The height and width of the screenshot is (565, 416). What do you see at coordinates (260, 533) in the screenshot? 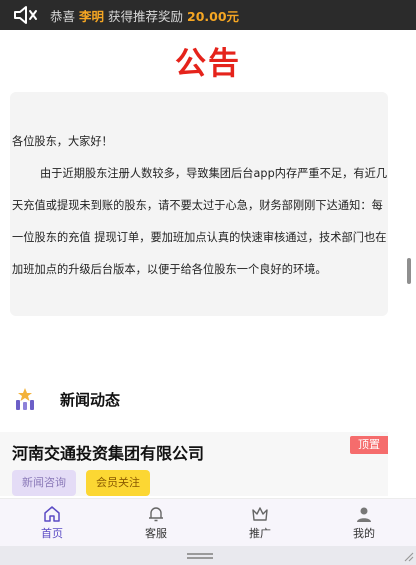
I see `nav-label-promote: 推广` at bounding box center [260, 533].